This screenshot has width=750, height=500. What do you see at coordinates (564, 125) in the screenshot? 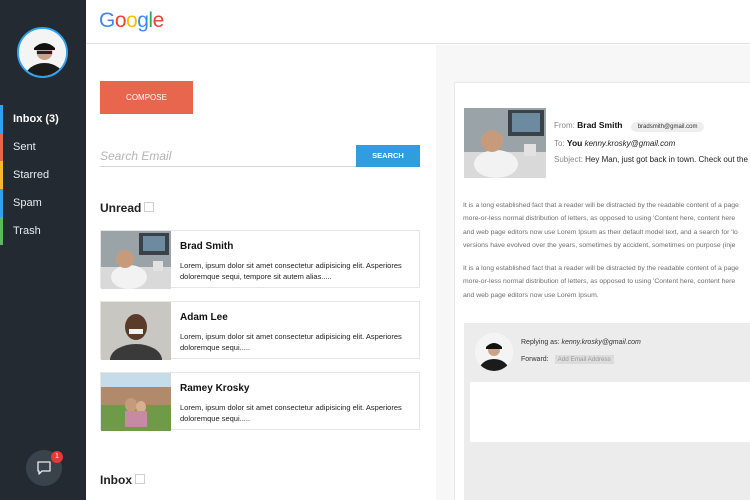
I see `from-label: From:` at bounding box center [564, 125].